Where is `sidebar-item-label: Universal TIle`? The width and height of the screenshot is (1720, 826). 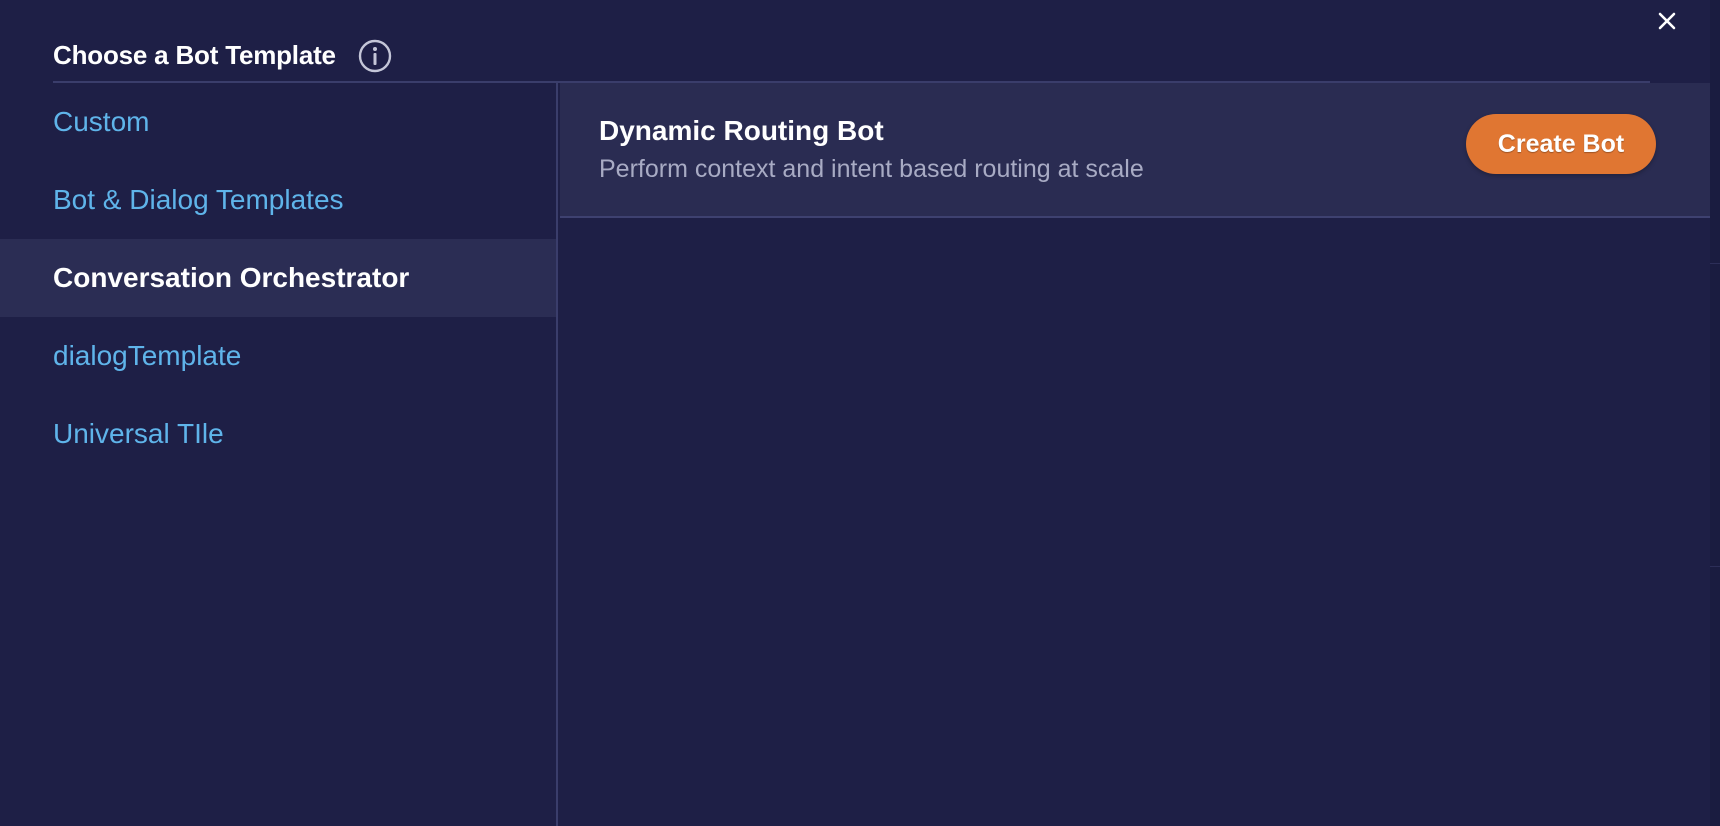 sidebar-item-label: Universal TIle is located at coordinates (138, 433).